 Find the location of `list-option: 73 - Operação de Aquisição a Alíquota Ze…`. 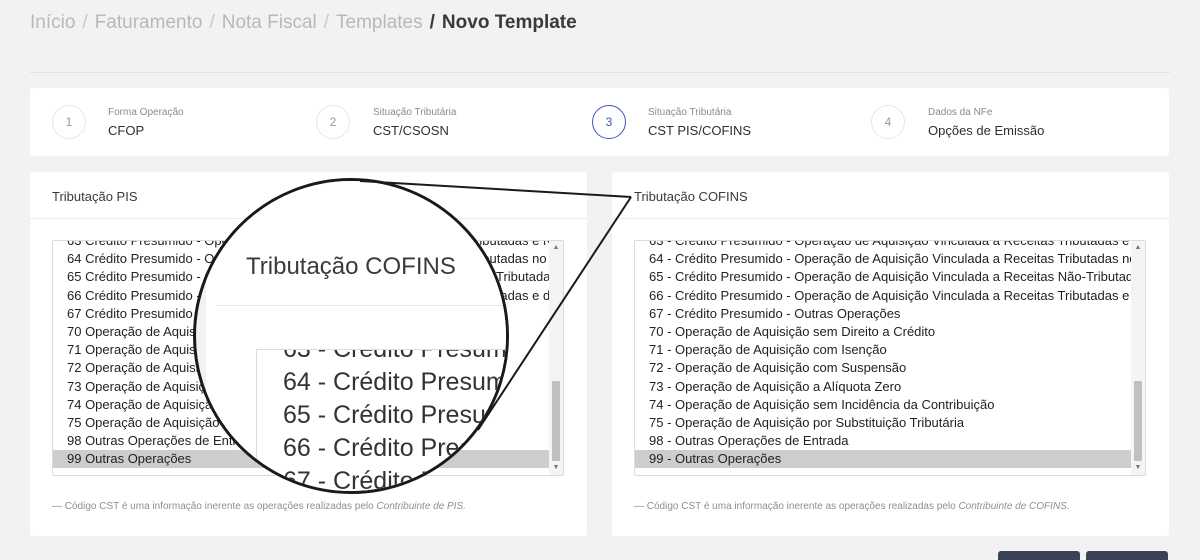

list-option: 73 - Operação de Aquisição a Alíquota Ze… is located at coordinates (883, 387).